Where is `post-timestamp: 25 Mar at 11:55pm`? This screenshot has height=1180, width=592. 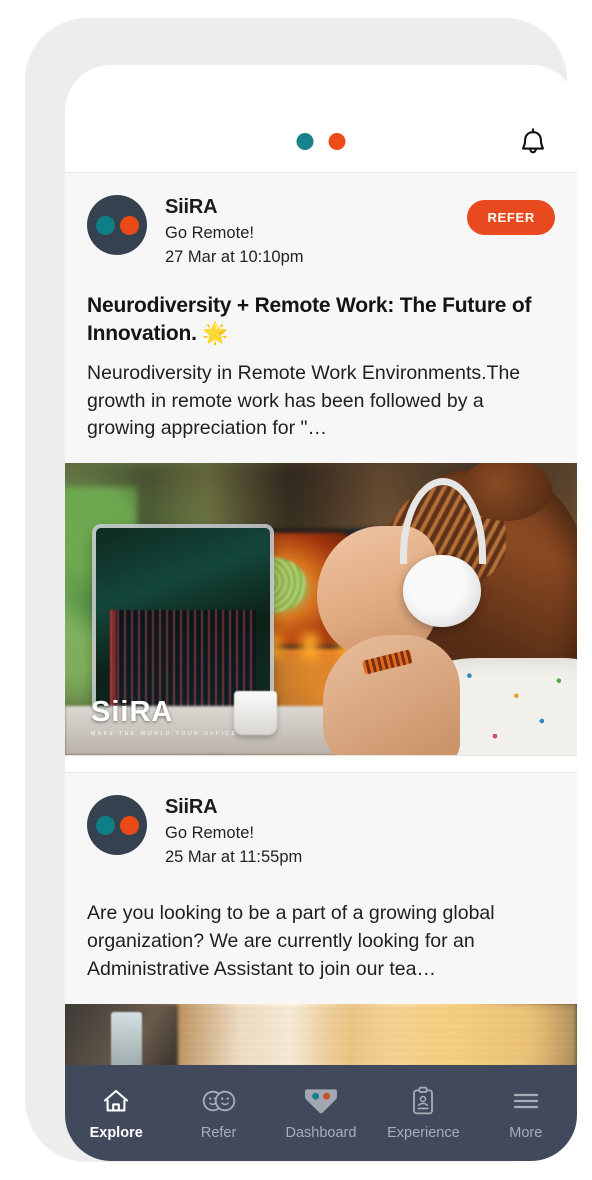 post-timestamp: 25 Mar at 11:55pm is located at coordinates (234, 857).